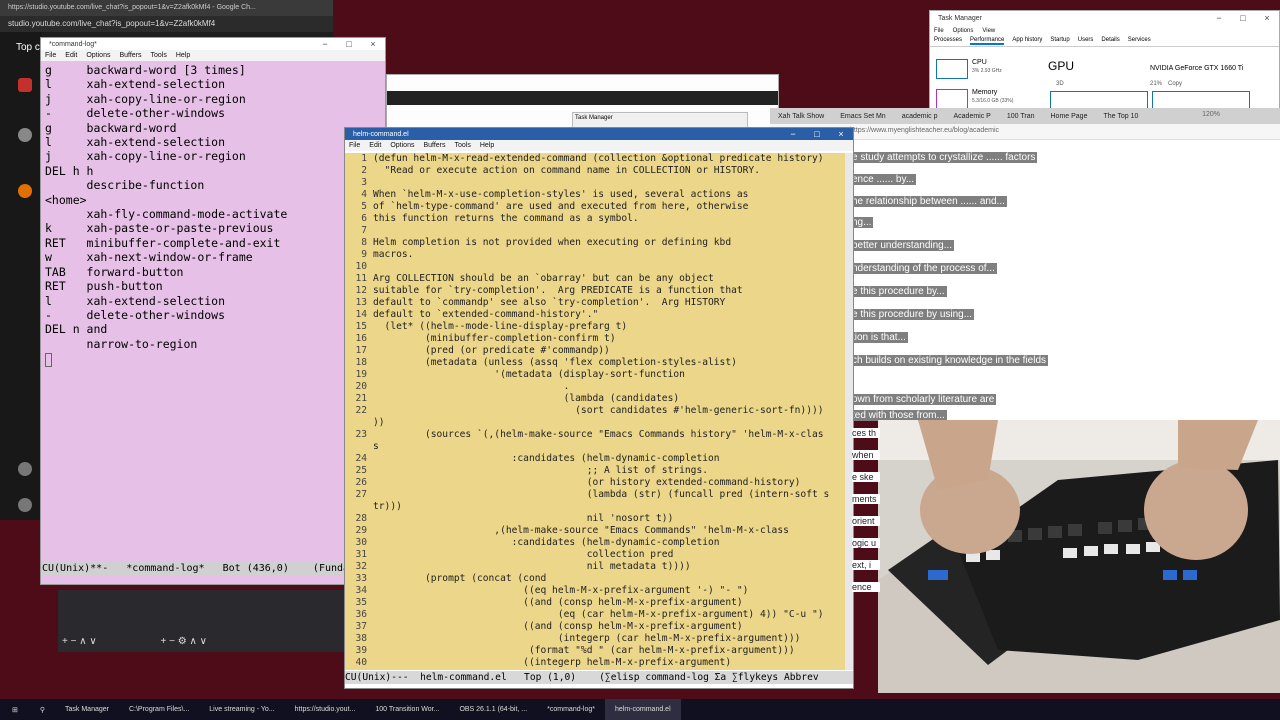 The height and width of the screenshot is (720, 1280). Describe the element at coordinates (571, 709) in the screenshot. I see `taskbar-app: *command-log*` at that location.